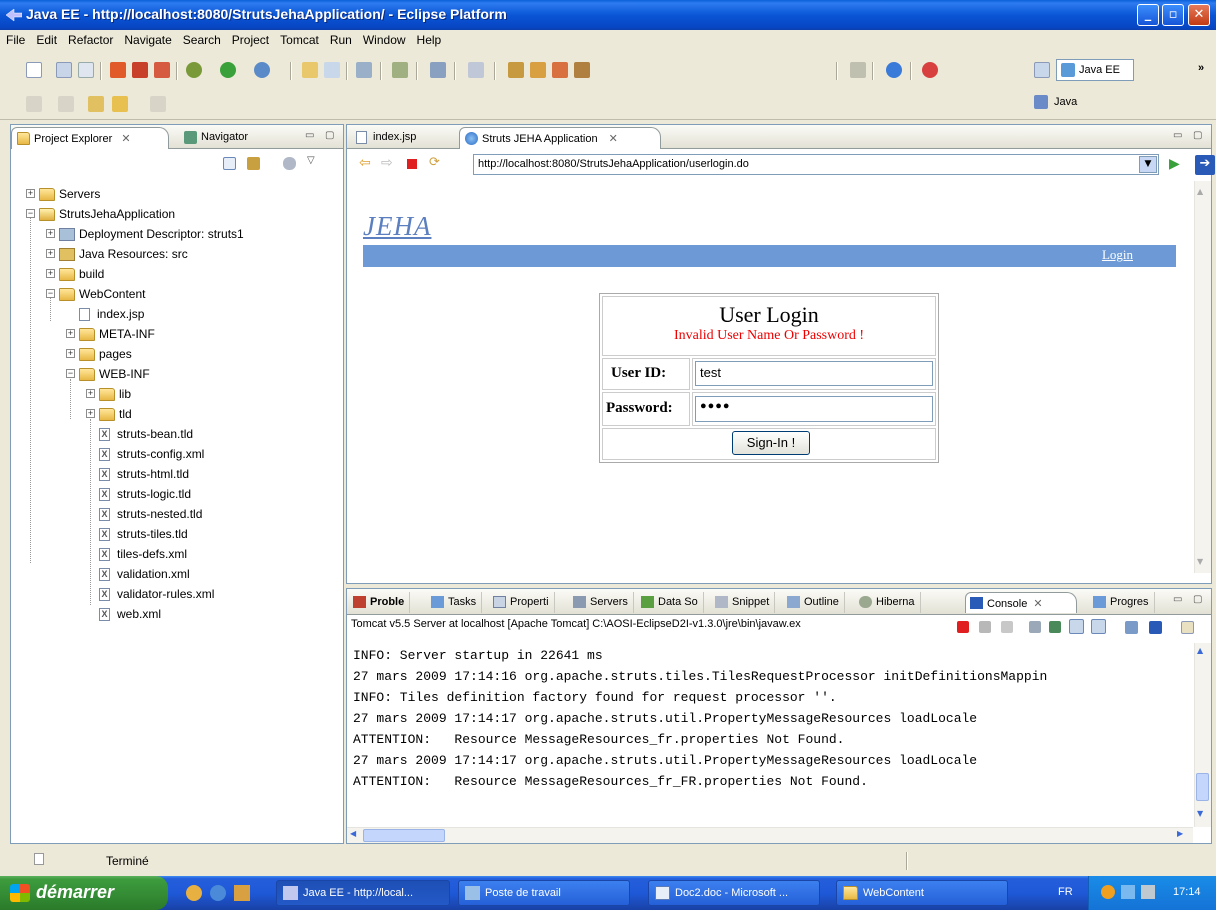 The width and height of the screenshot is (1216, 910). I want to click on scroll-down-icon: ▼, so click(1200, 561).